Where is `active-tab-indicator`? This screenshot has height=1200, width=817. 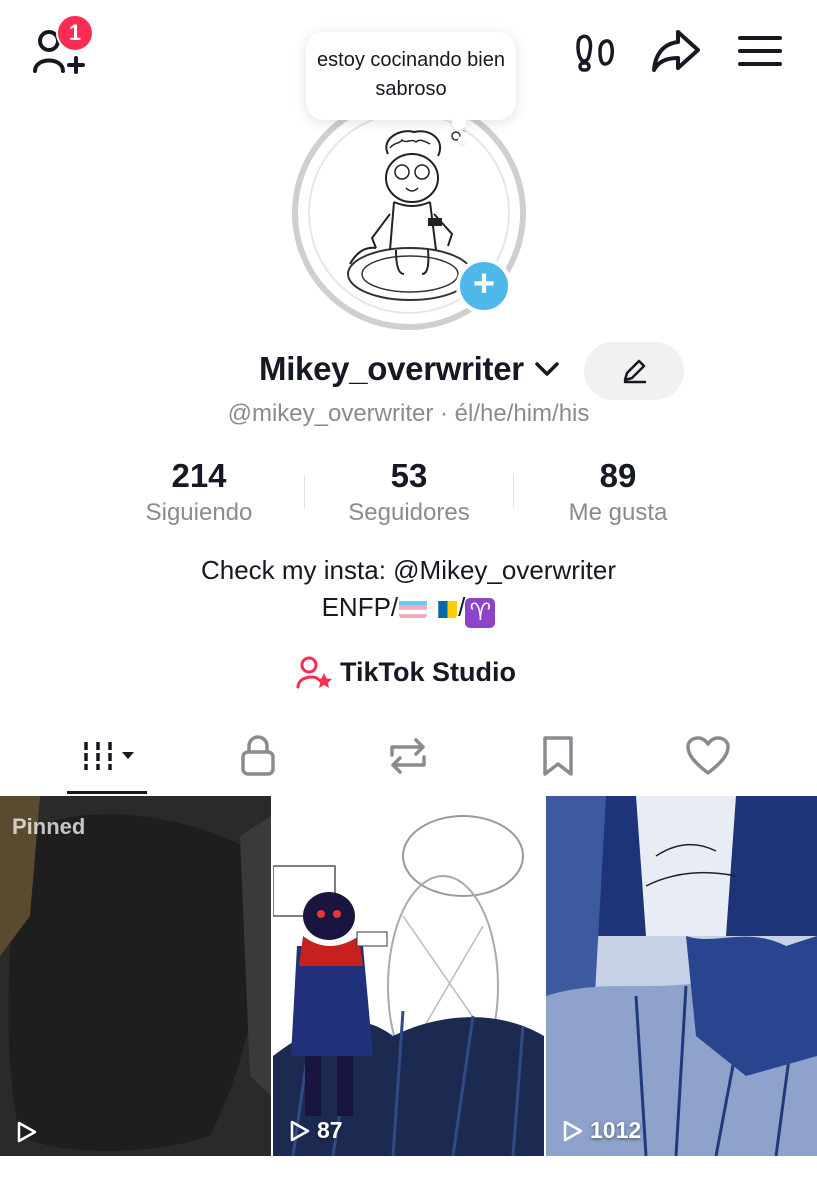 active-tab-indicator is located at coordinates (107, 792).